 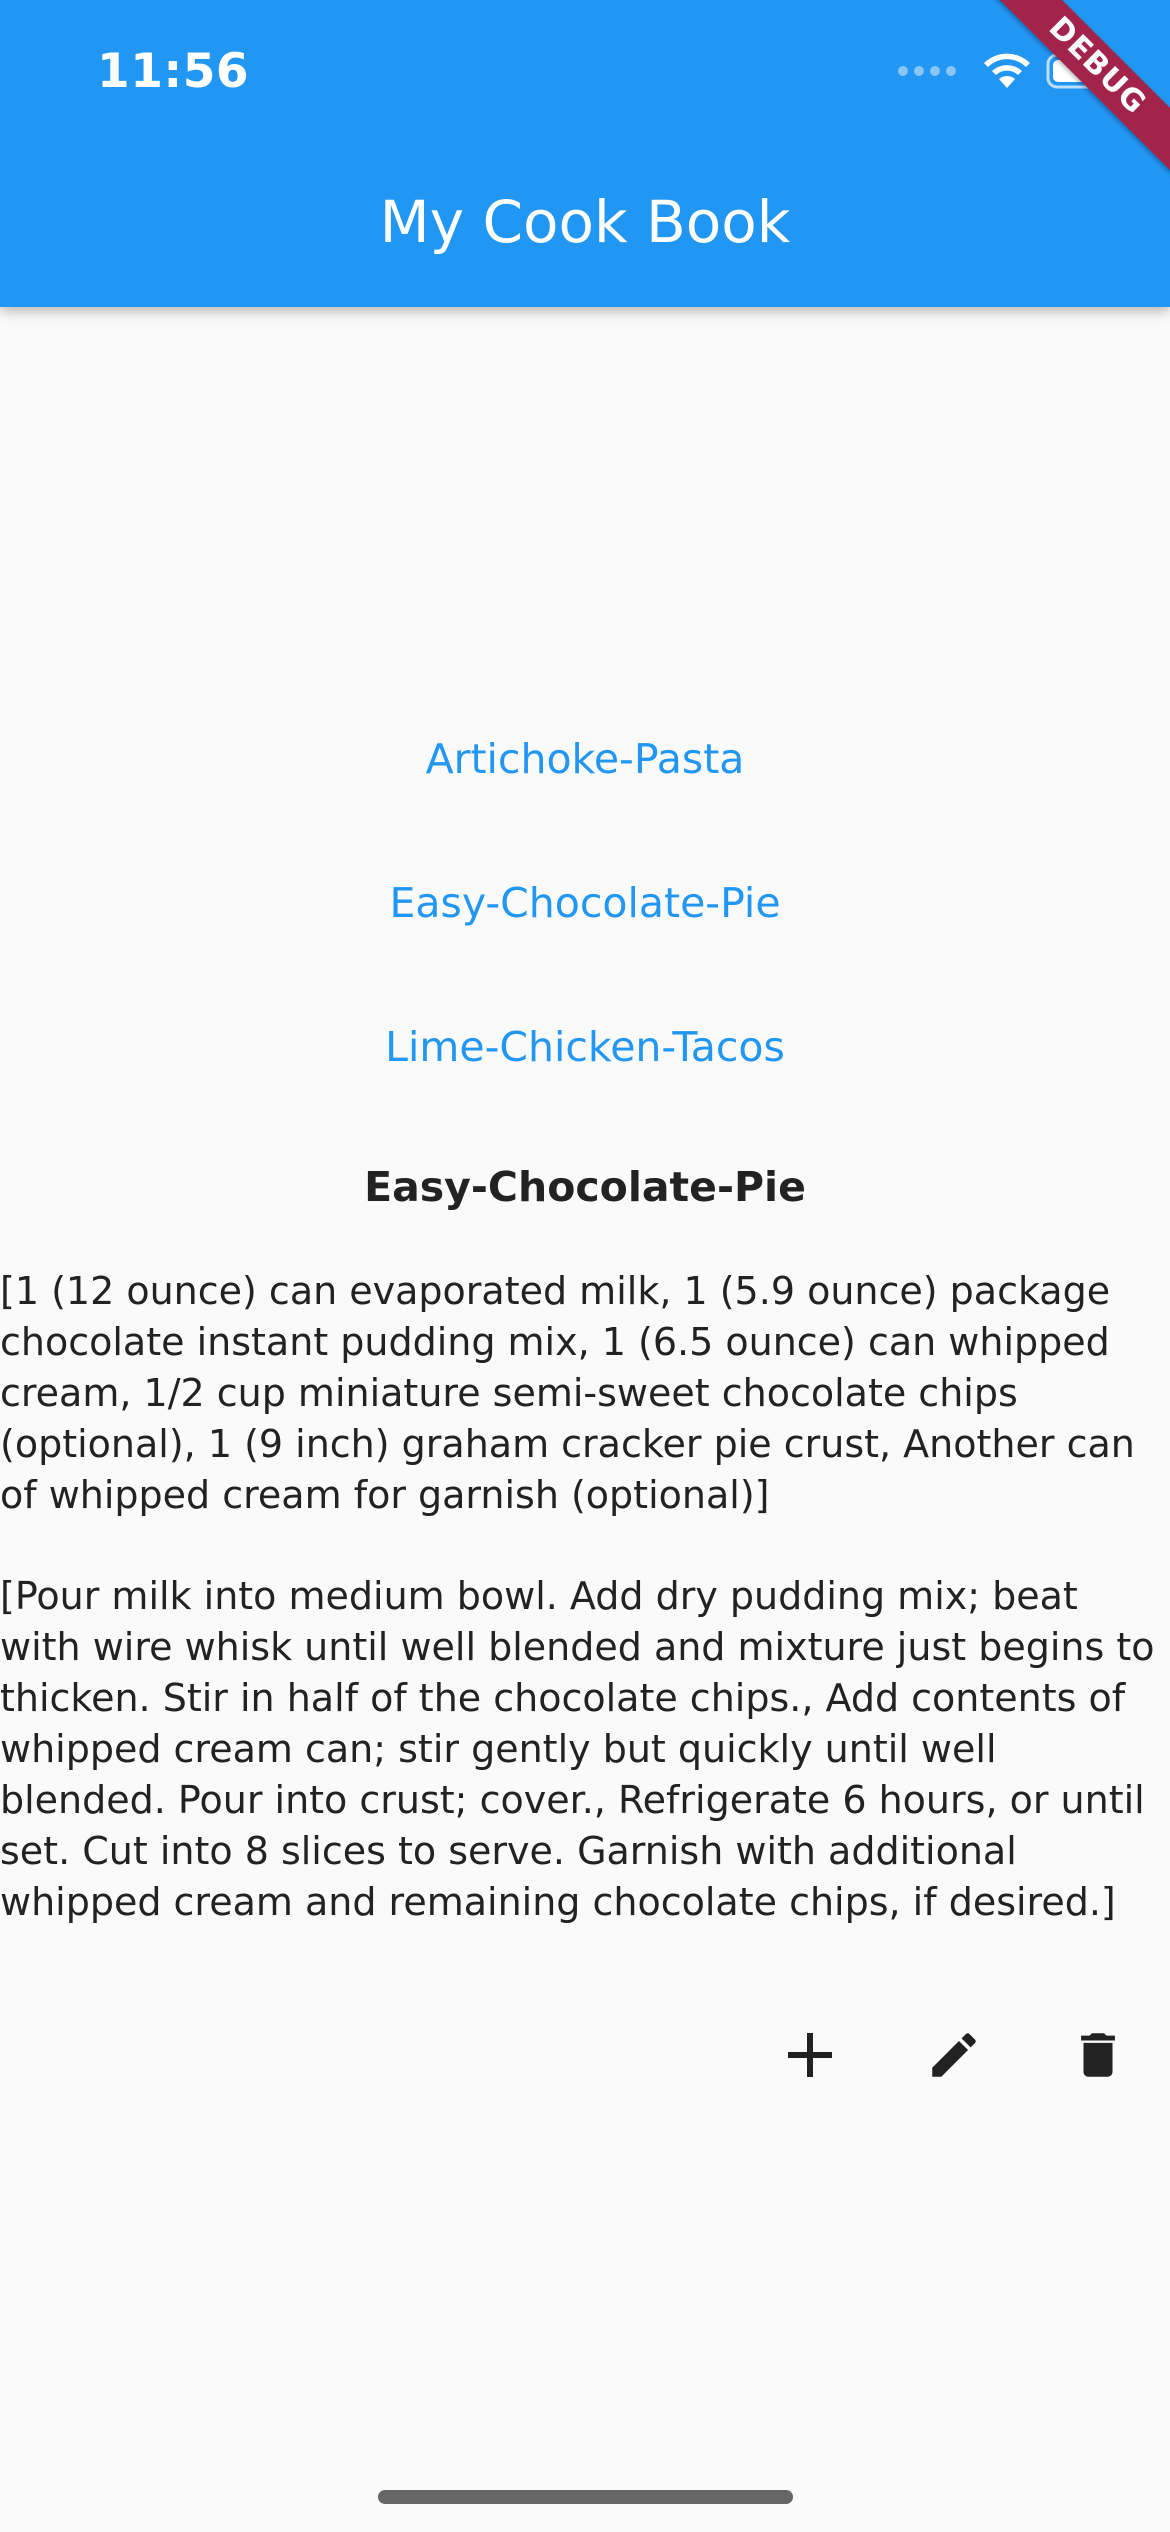 I want to click on edit-recipe-button, so click(x=954, y=2055).